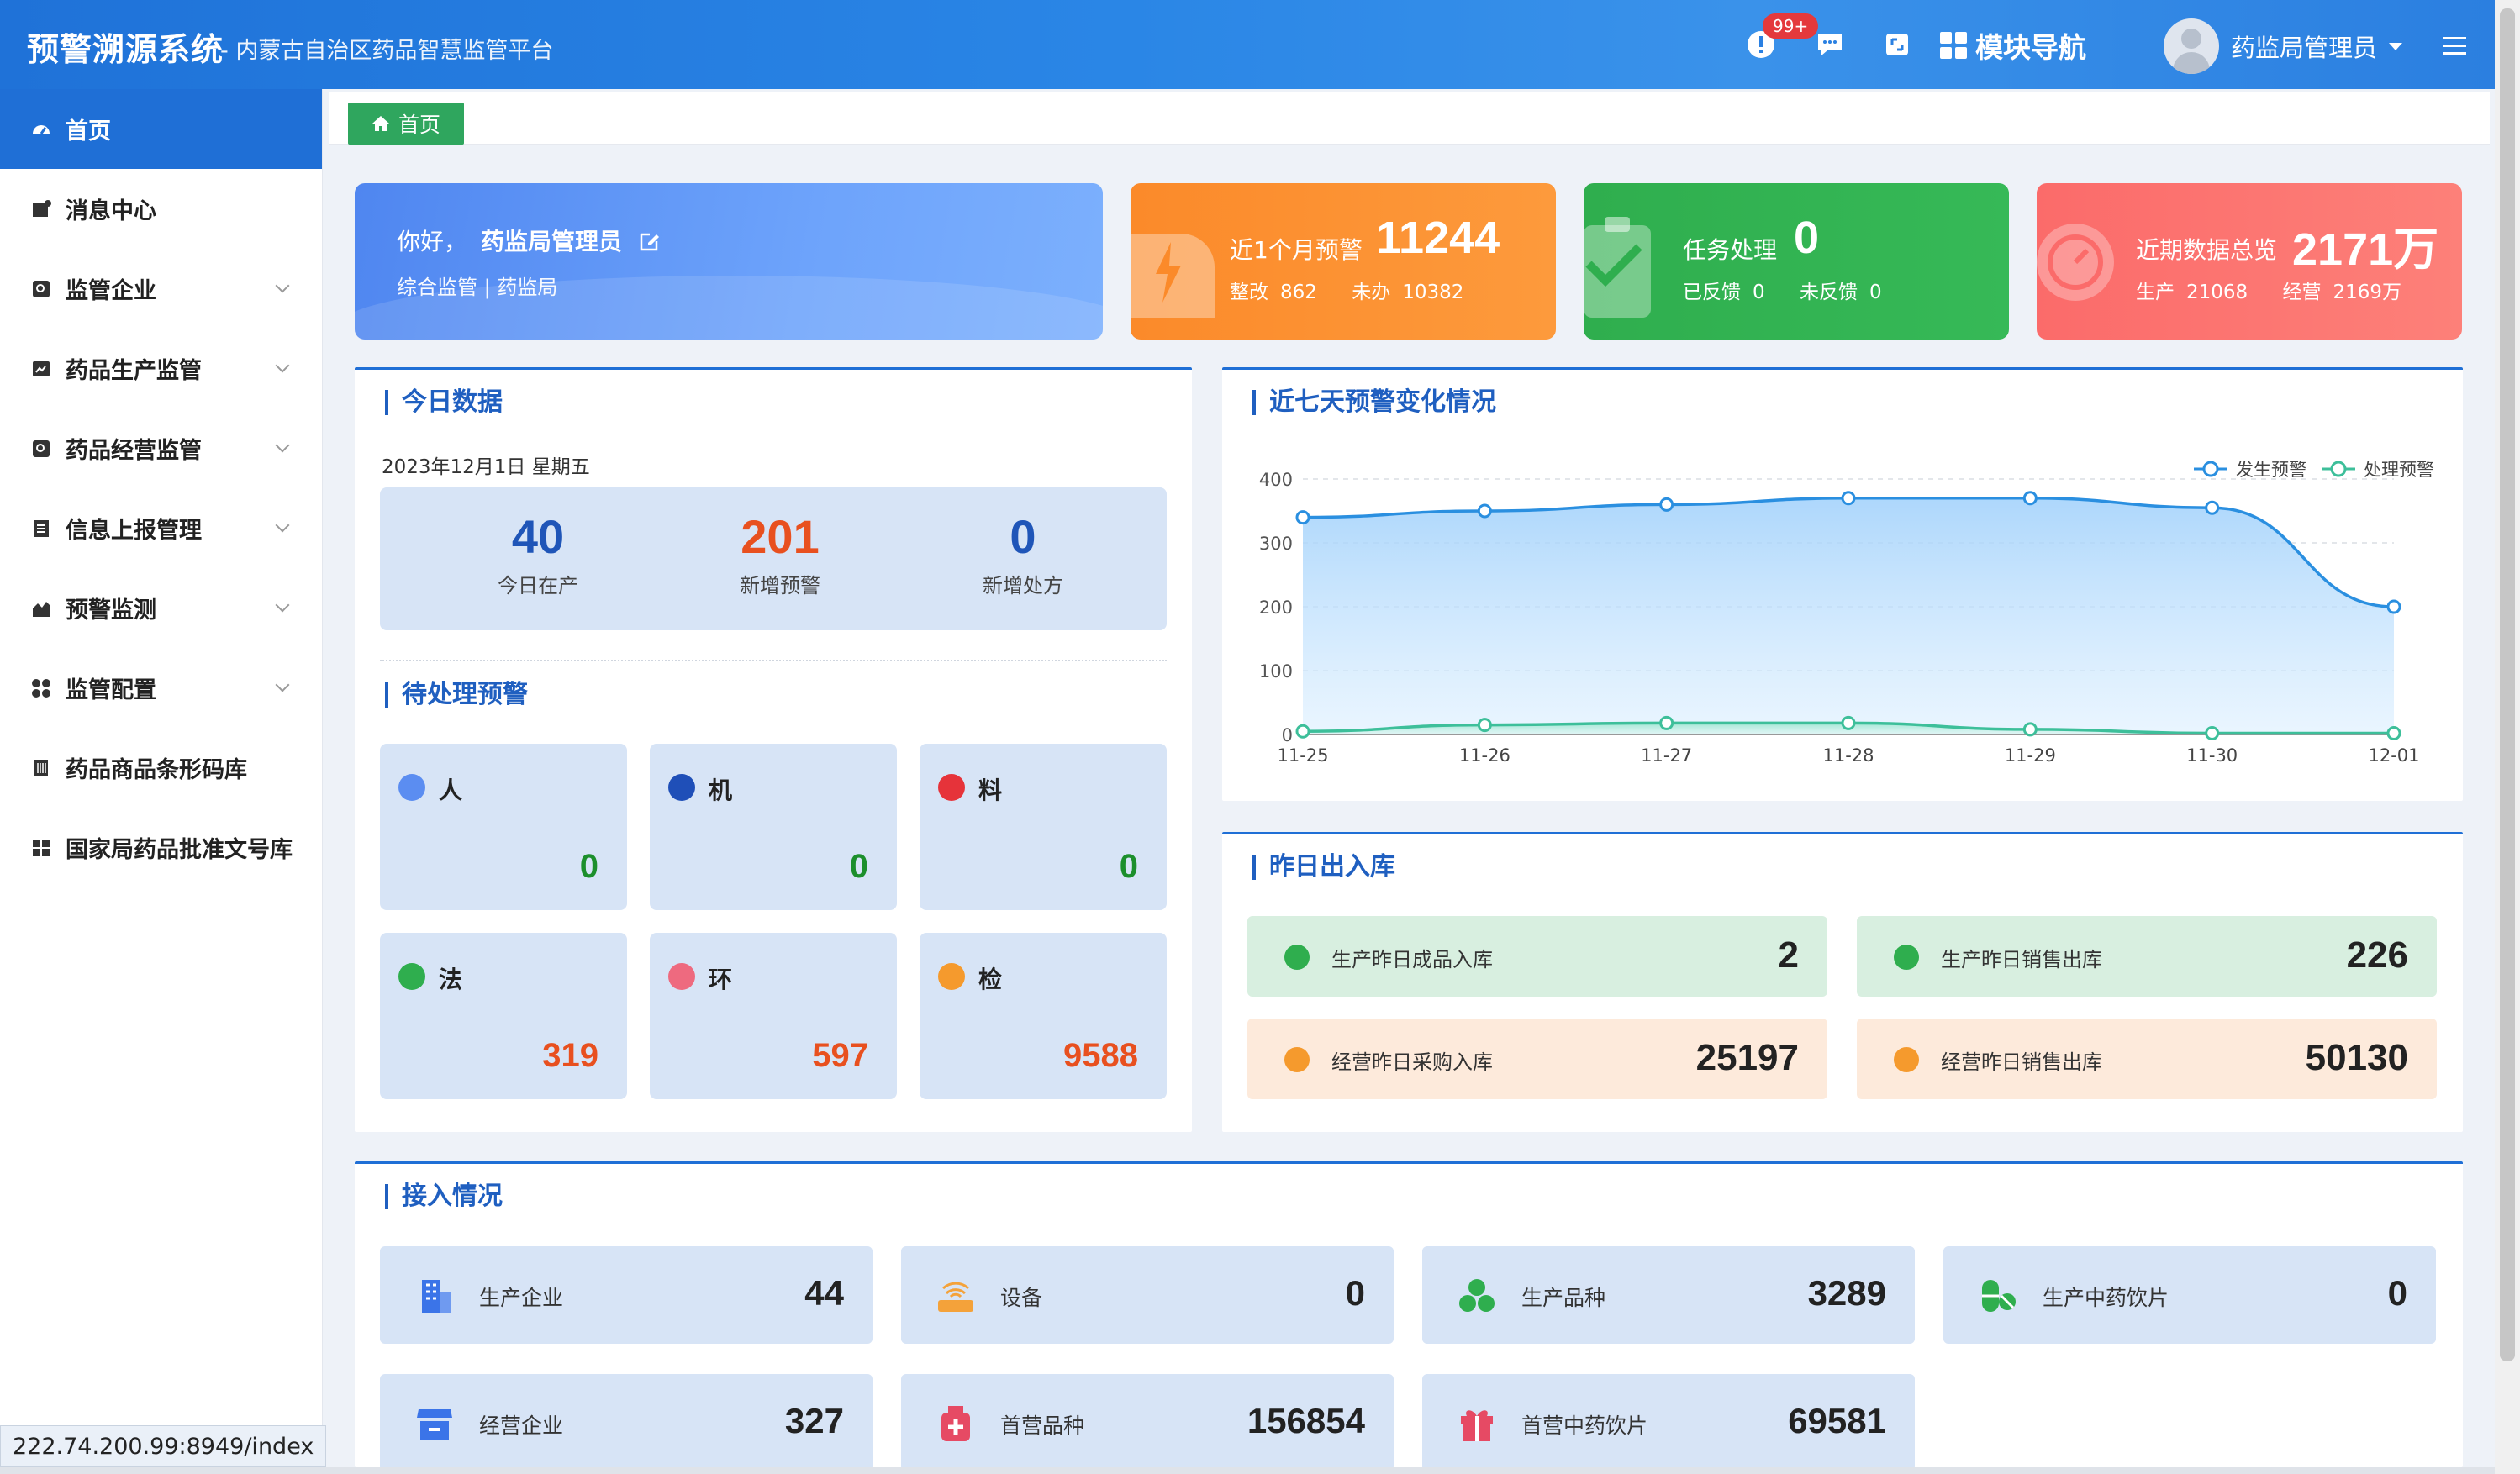 The width and height of the screenshot is (2520, 1474). What do you see at coordinates (125, 49) in the screenshot?
I see `brand-title: 预警溯源系统` at bounding box center [125, 49].